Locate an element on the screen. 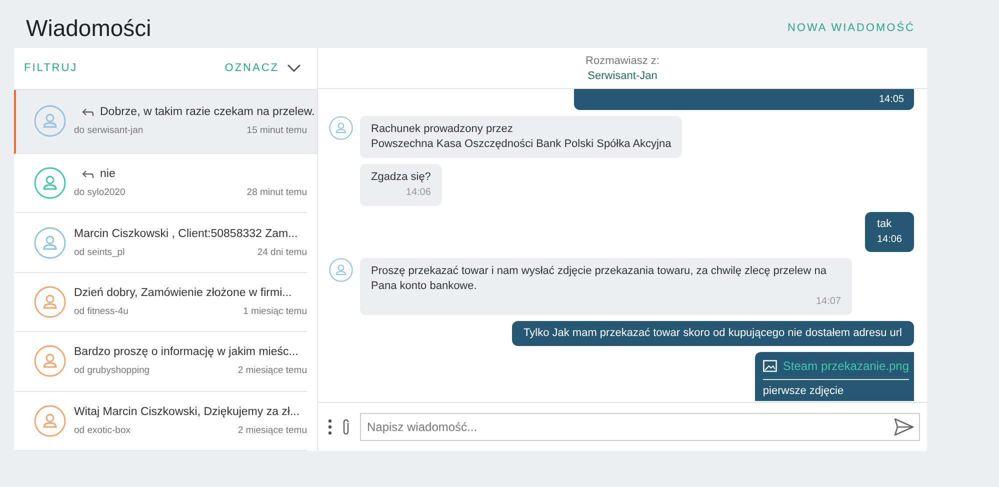 This screenshot has width=999, height=487. message-text: Tylko Jak mam przekazać towar skoro od kupującego nie dostałem adresu url is located at coordinates (713, 333).